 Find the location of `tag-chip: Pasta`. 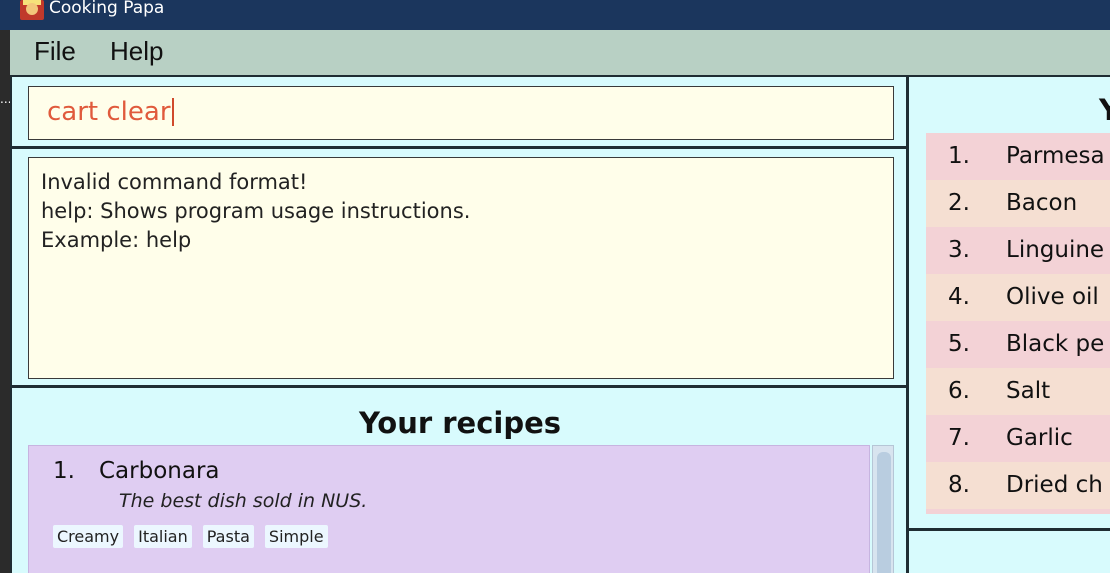

tag-chip: Pasta is located at coordinates (228, 536).